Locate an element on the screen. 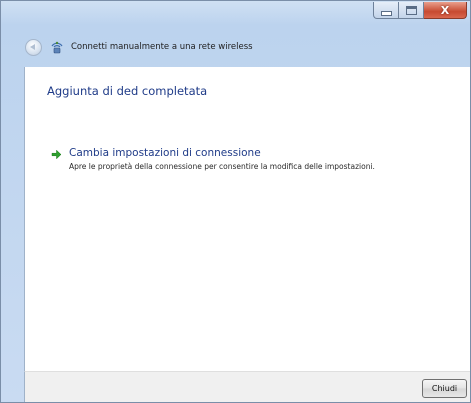  navigation-bar: Connetti manualmente a una rete wireless is located at coordinates (235, 49).